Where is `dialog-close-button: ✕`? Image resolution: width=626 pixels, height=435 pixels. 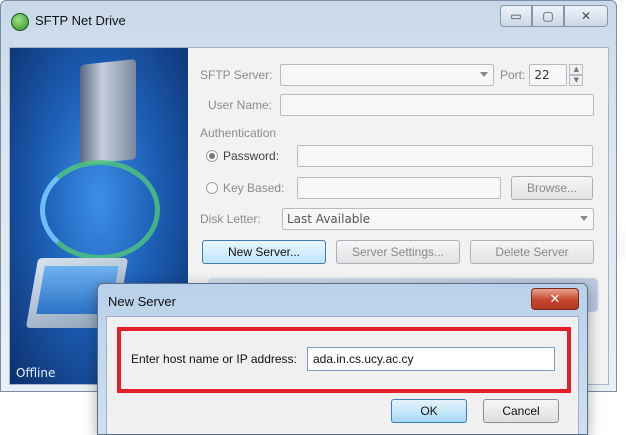
dialog-close-button: ✕ is located at coordinates (555, 299).